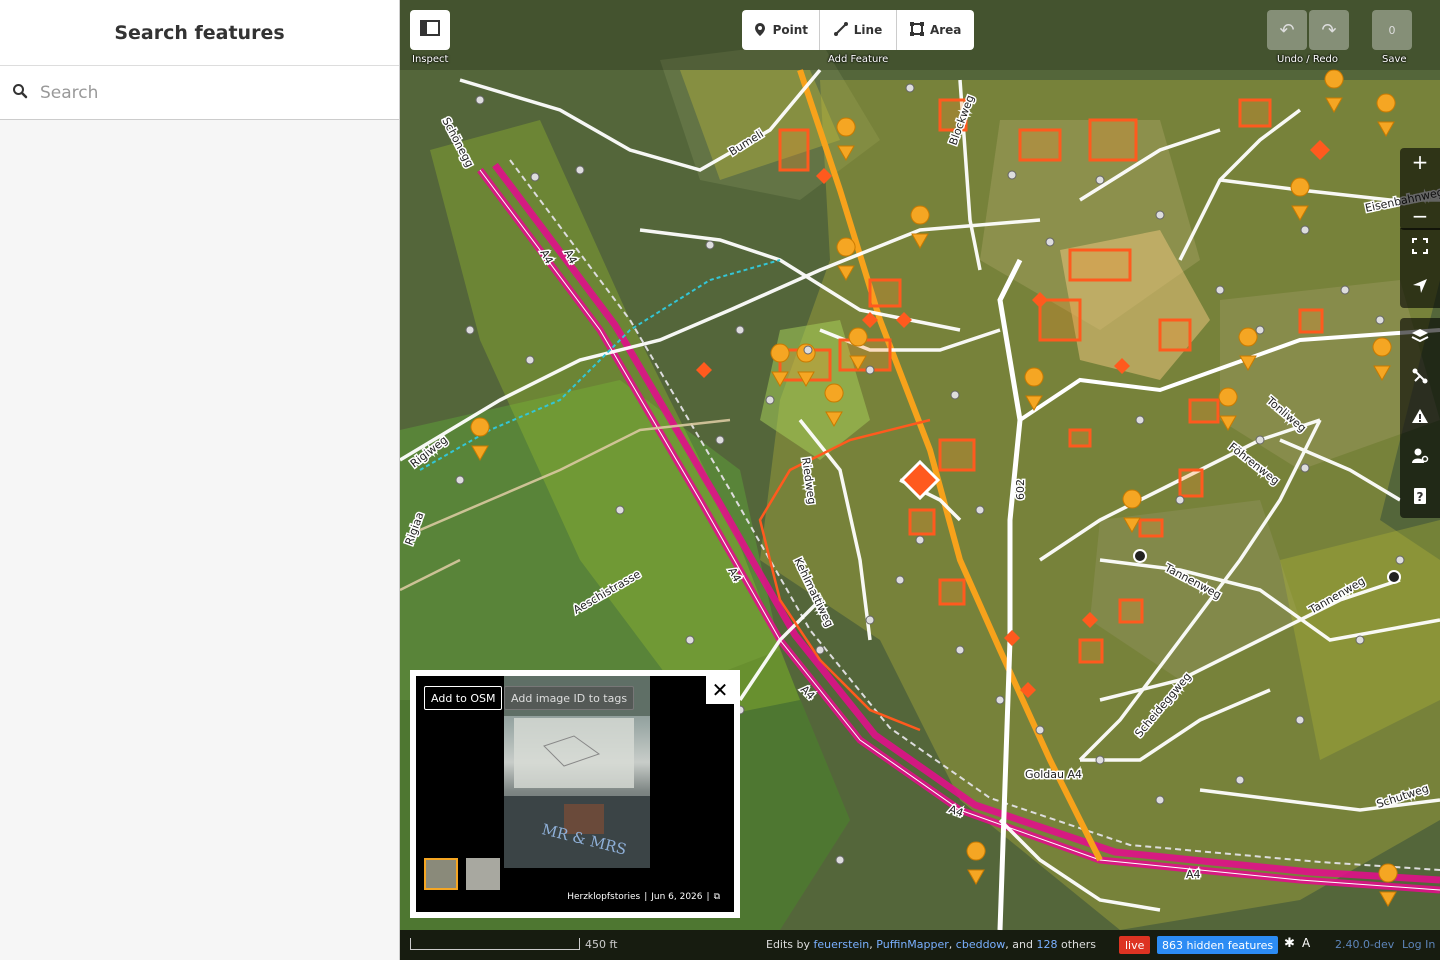 Image resolution: width=1440 pixels, height=960 pixels. What do you see at coordinates (205, 92) in the screenshot?
I see `search-input` at bounding box center [205, 92].